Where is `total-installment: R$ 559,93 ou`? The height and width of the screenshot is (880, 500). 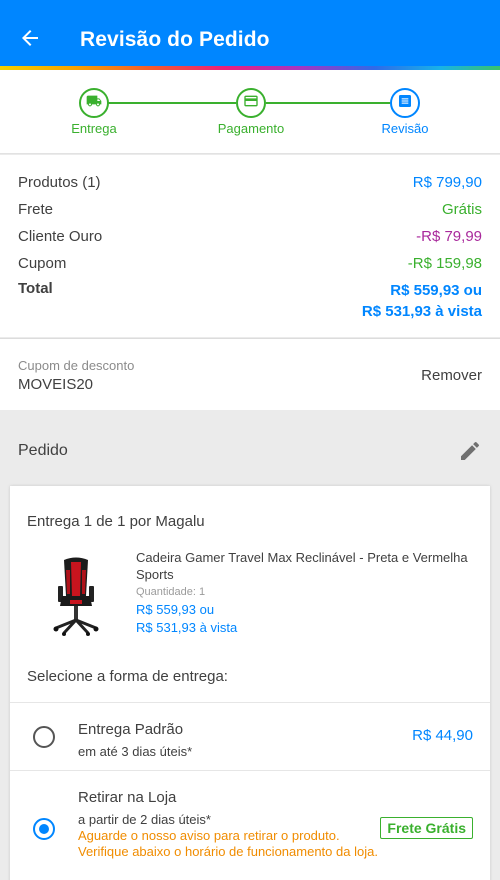
total-installment: R$ 559,93 ou is located at coordinates (436, 290).